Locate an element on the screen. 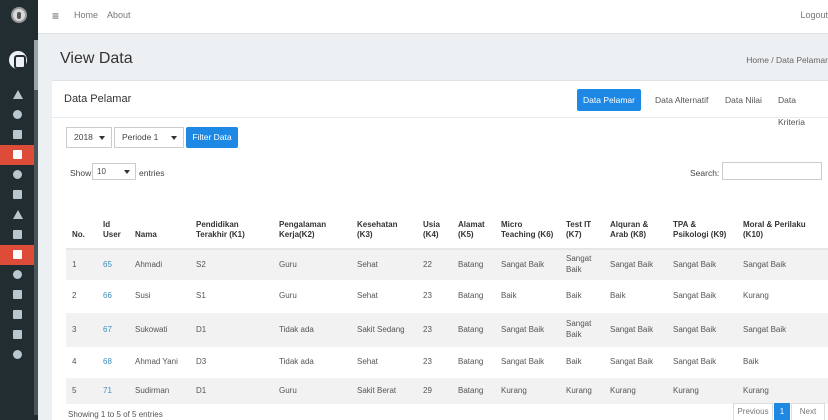 The image size is (828, 420). sidebar-item-home is located at coordinates (17, 95).